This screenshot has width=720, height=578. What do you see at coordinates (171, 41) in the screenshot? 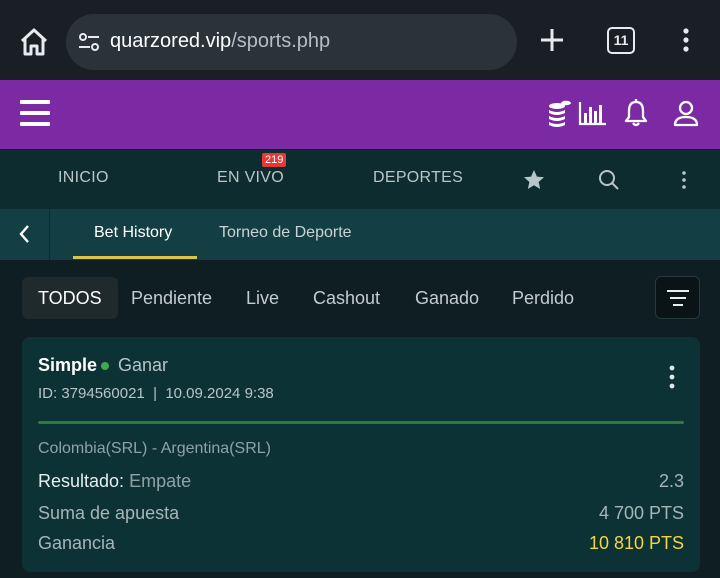
I see `url-domain: quarzored.vip` at bounding box center [171, 41].